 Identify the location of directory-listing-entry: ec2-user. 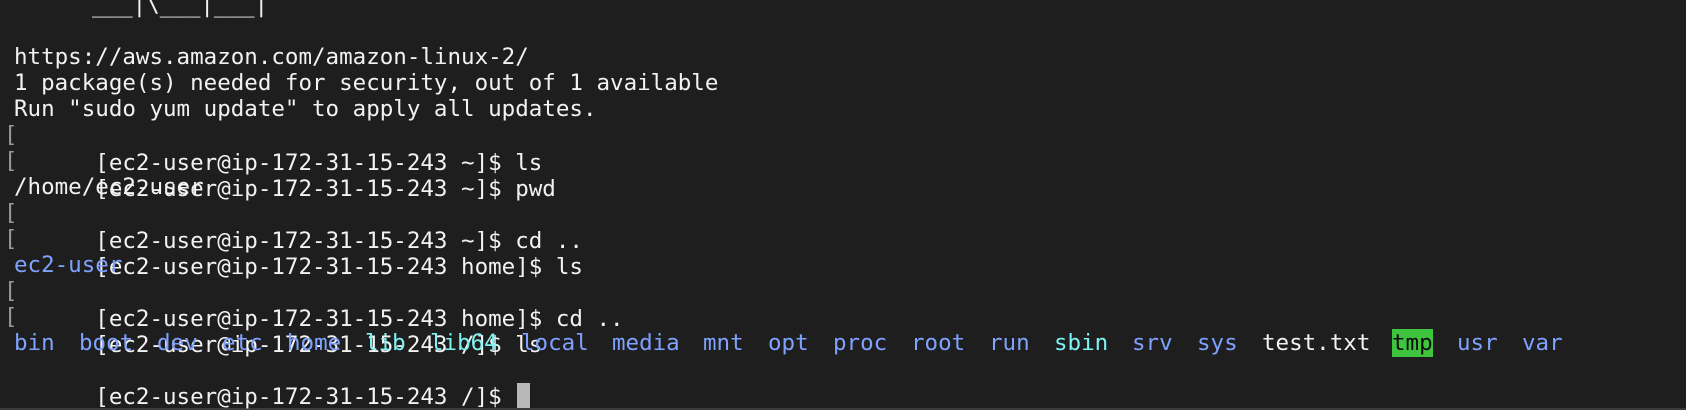
(68, 265).